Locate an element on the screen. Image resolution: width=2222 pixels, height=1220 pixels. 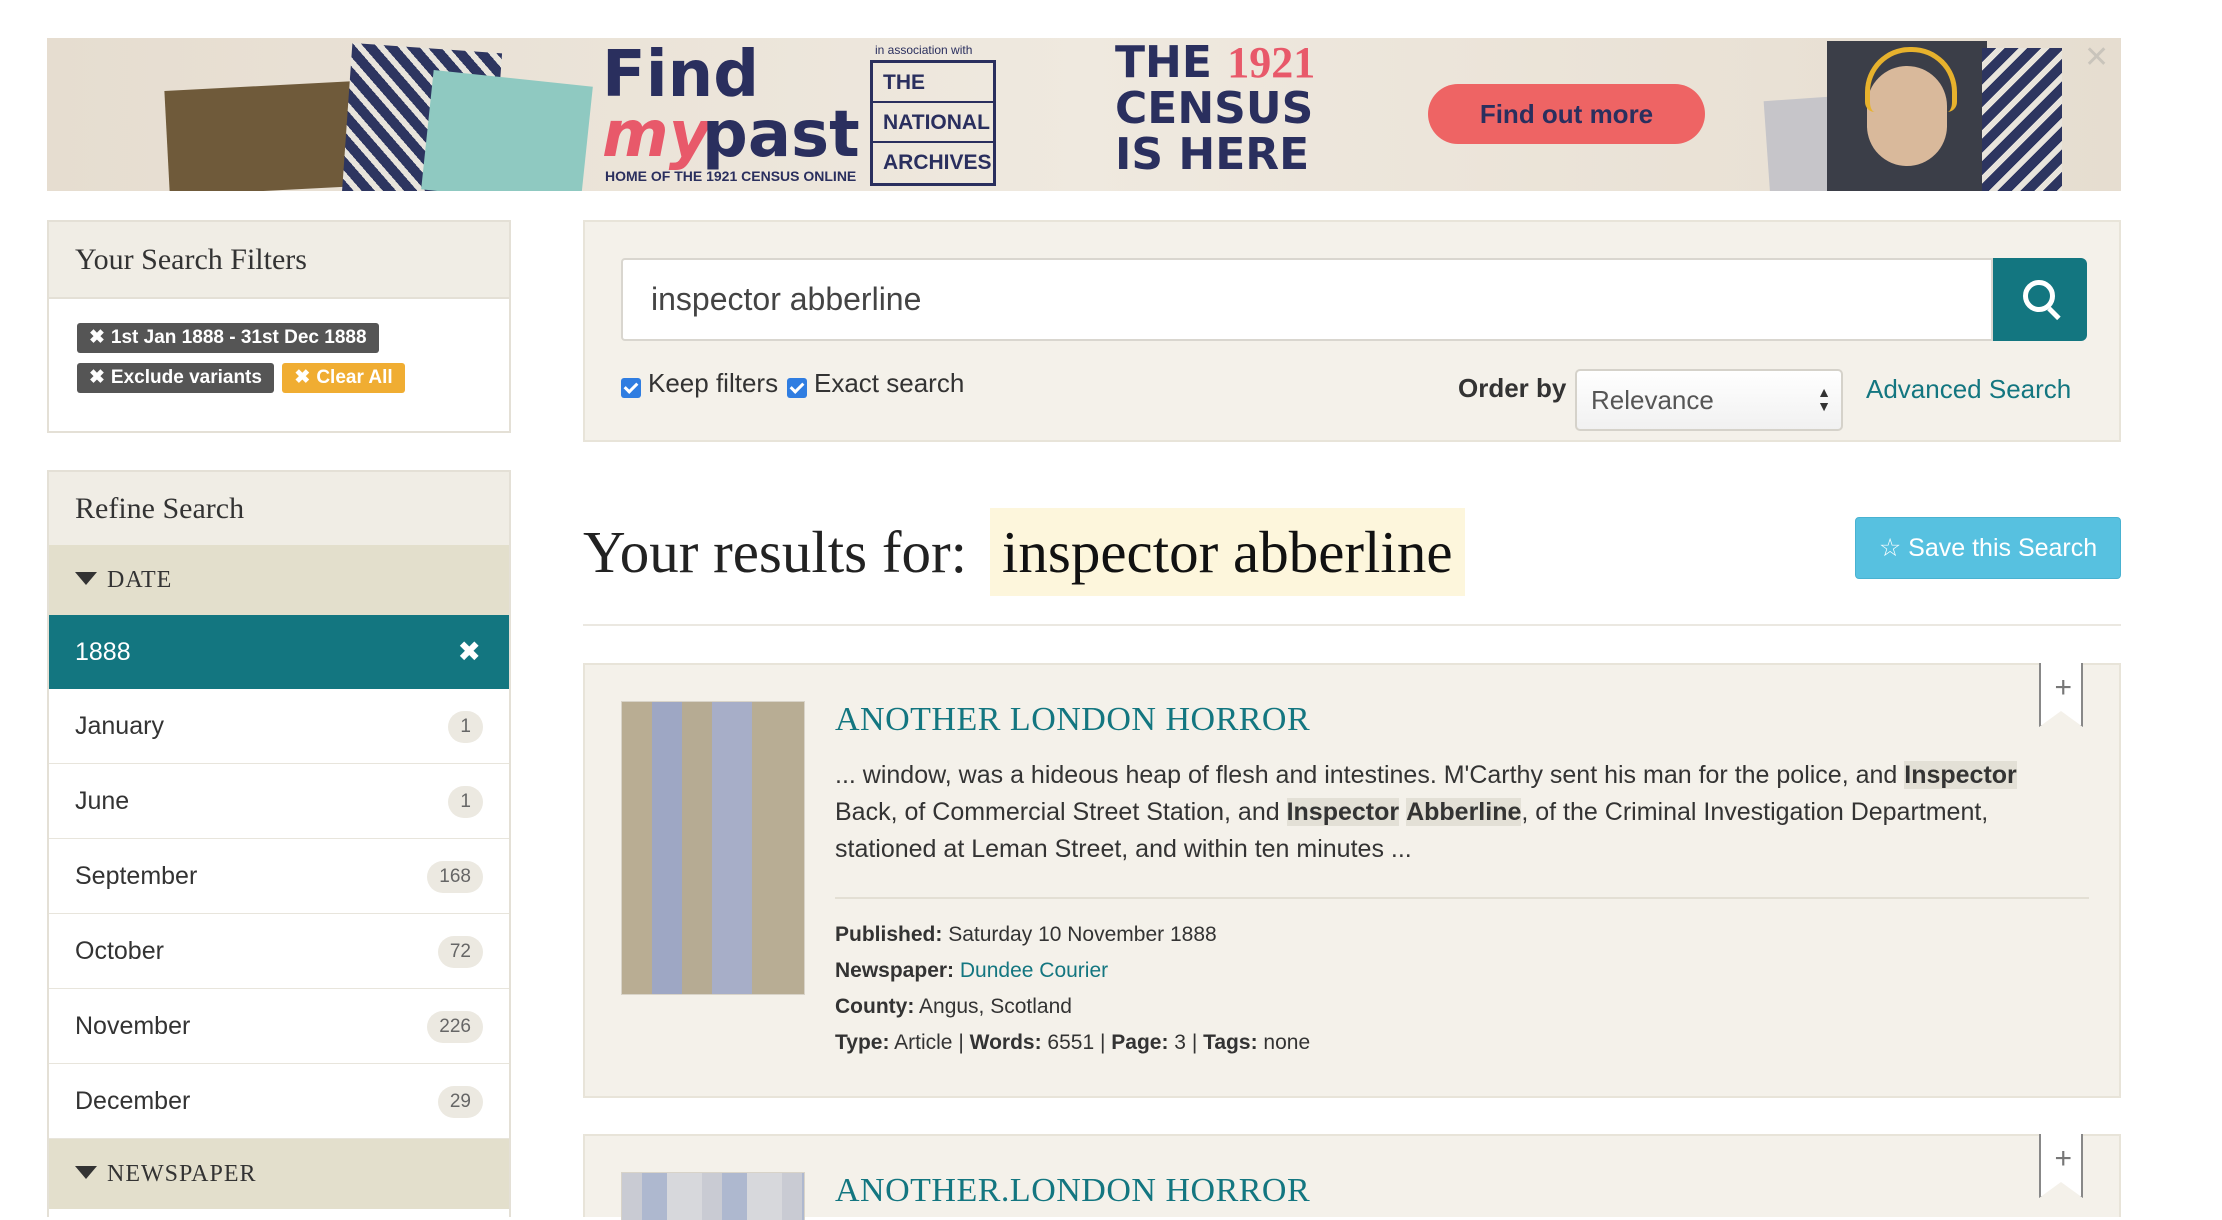
facet-item-november: November 226 is located at coordinates (279, 1026).